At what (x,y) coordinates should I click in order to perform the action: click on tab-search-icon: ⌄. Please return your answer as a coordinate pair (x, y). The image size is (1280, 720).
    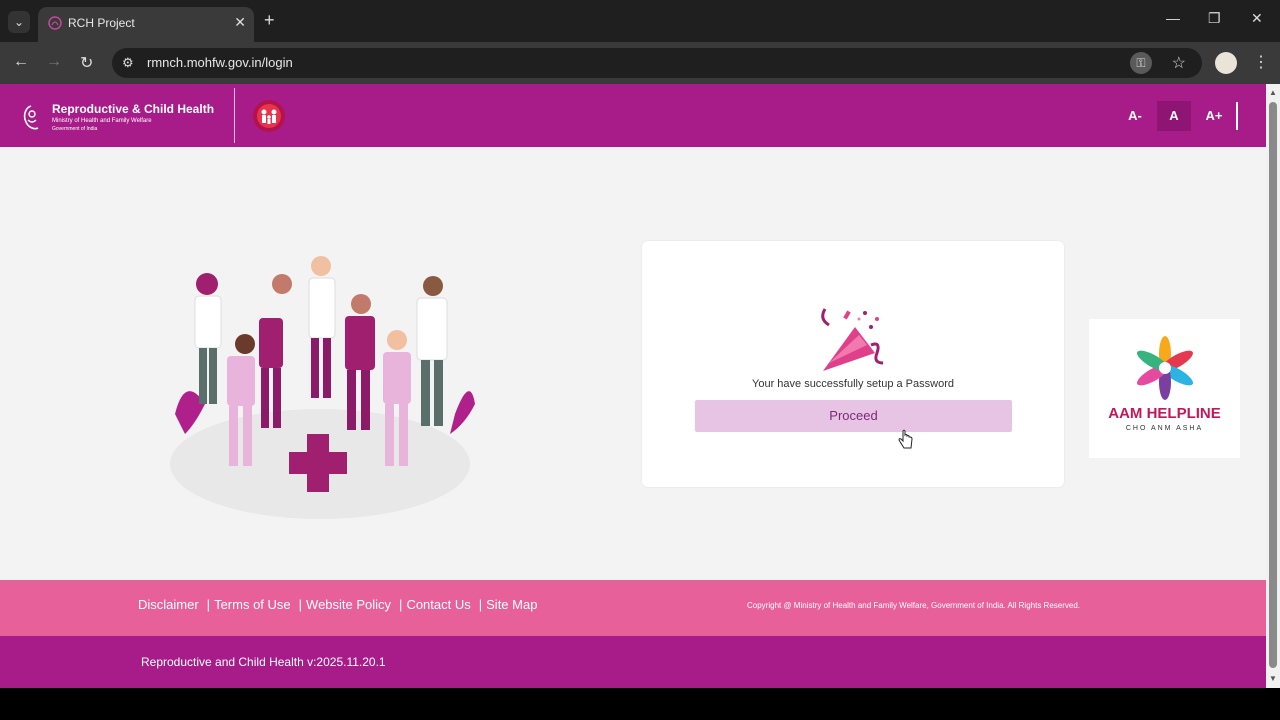
    Looking at the image, I should click on (19, 22).